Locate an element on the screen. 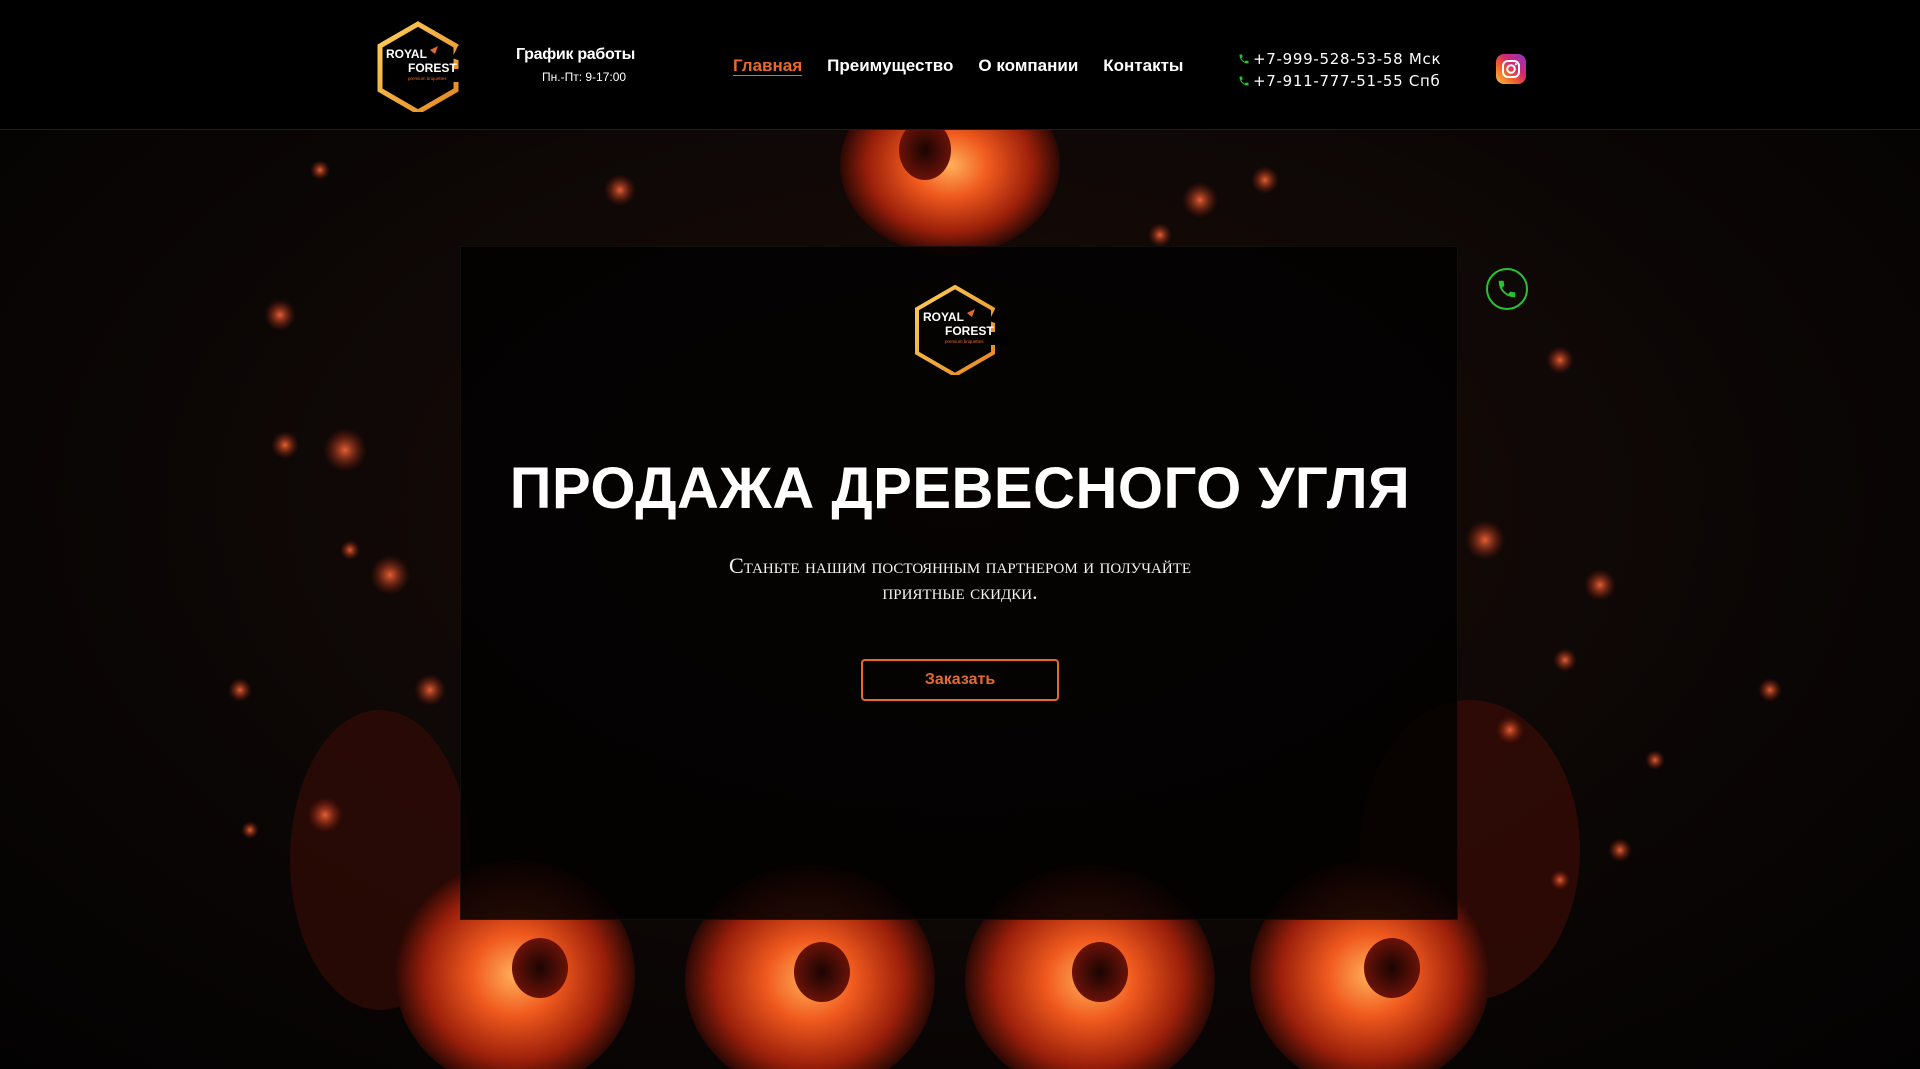  logo: ROYAL FOREST premium briquettes is located at coordinates (424, 67).